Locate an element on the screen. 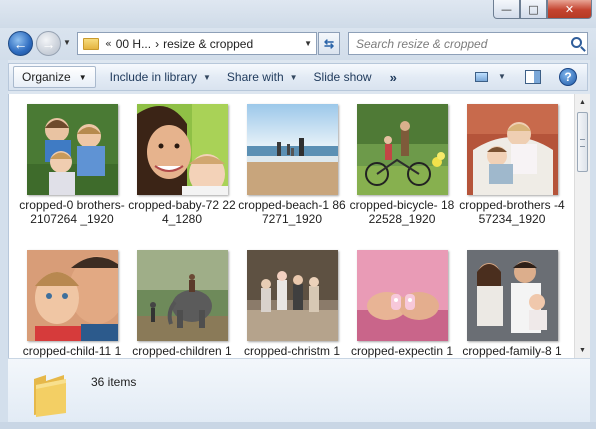 This screenshot has height=429, width=596. file-name: cropped-brothers -457234_1920 is located at coordinates (512, 212).